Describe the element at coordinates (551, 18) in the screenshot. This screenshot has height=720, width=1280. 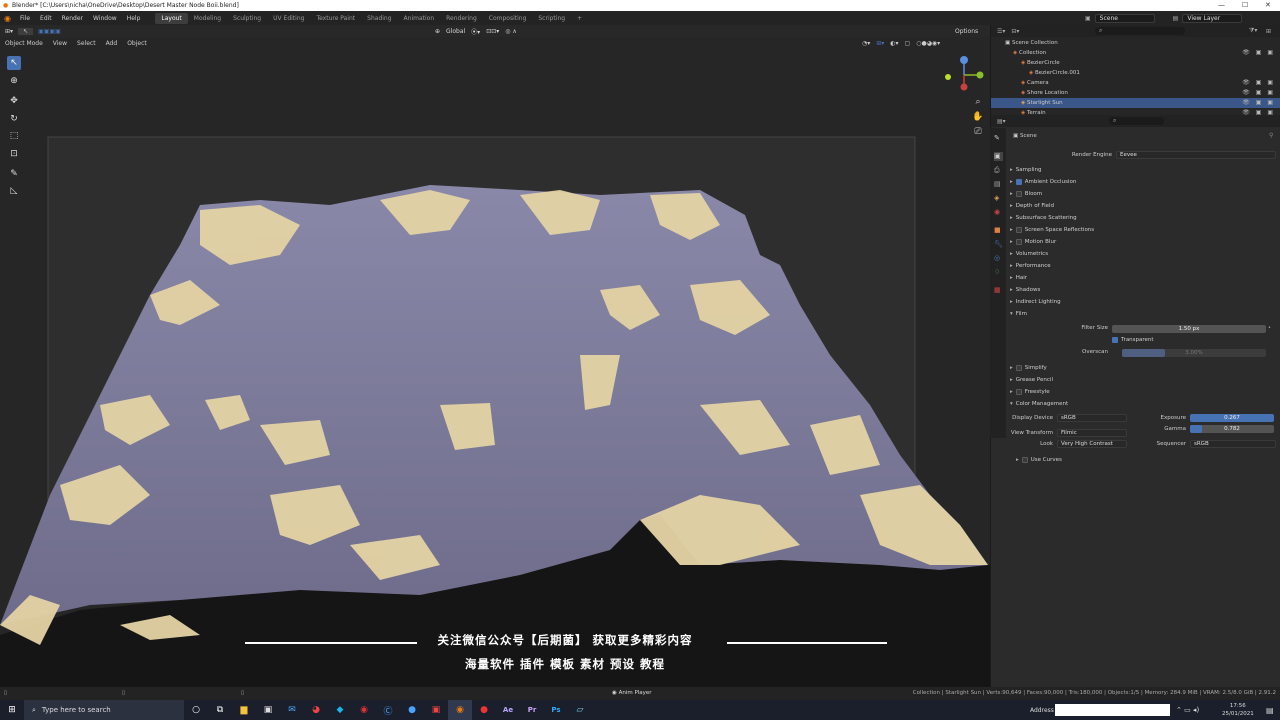
I see `workspace-tab-scripting: Scripting` at that location.